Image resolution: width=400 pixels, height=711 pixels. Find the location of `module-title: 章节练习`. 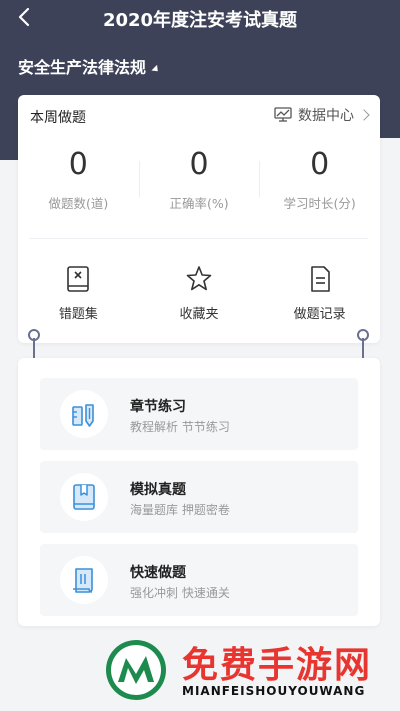

module-title: 章节练习 is located at coordinates (158, 407).